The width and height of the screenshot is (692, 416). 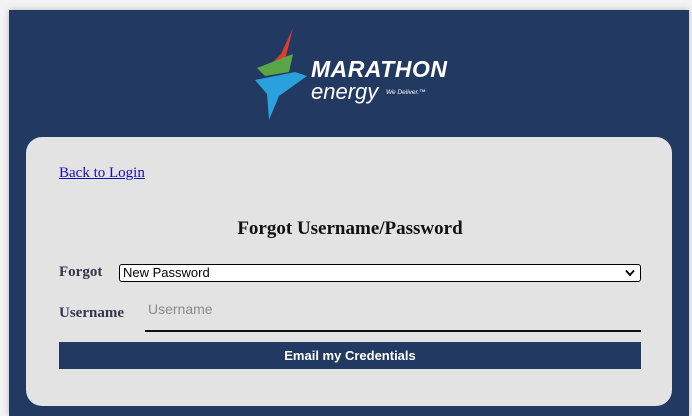 What do you see at coordinates (379, 69) in the screenshot?
I see `logo-wordmark-marathon: MARATHON` at bounding box center [379, 69].